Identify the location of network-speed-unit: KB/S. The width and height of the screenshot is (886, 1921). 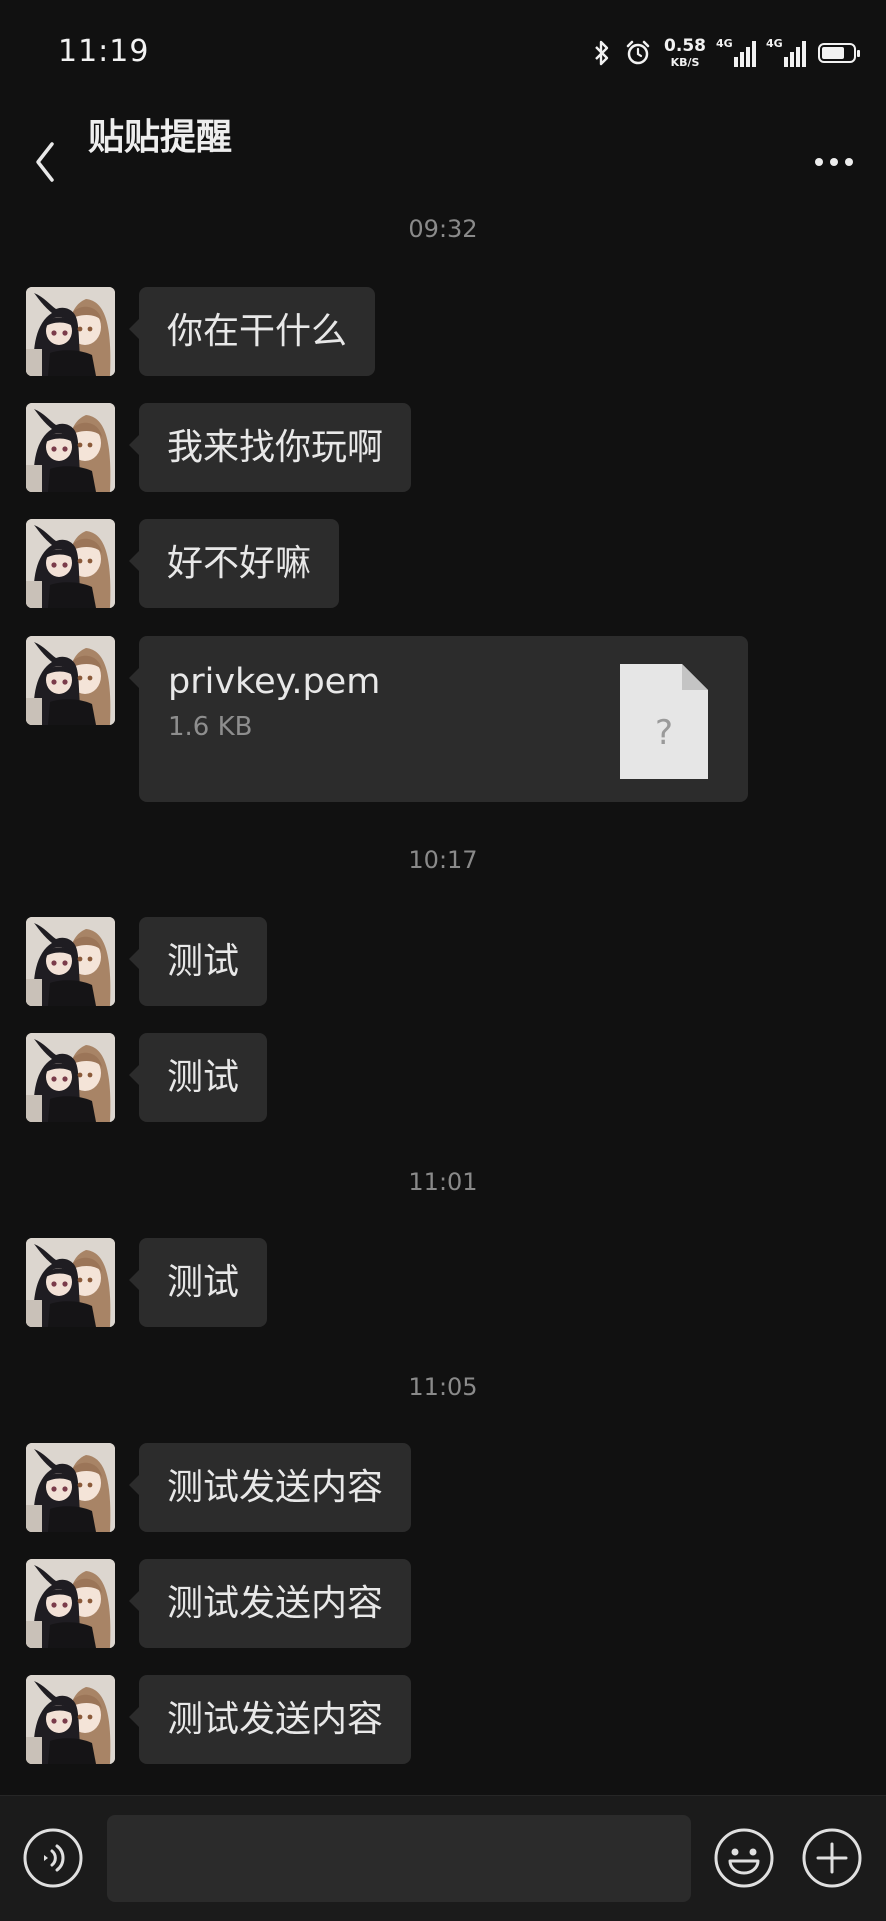
(685, 62).